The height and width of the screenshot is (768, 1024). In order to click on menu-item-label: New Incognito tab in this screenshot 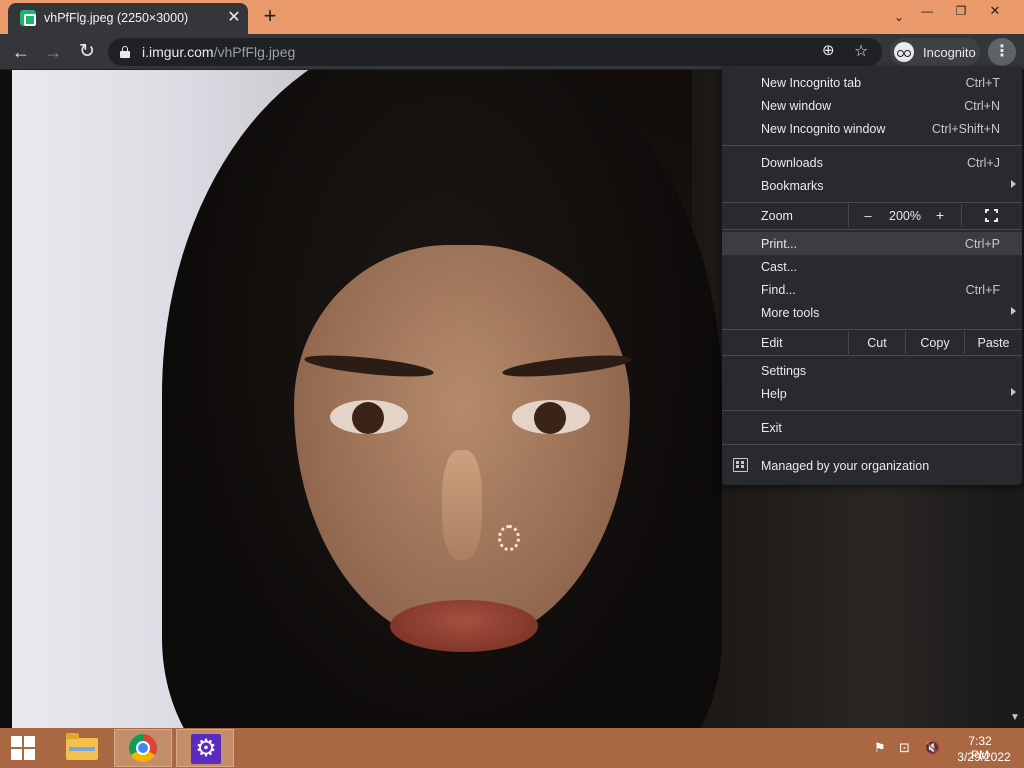, I will do `click(811, 83)`.